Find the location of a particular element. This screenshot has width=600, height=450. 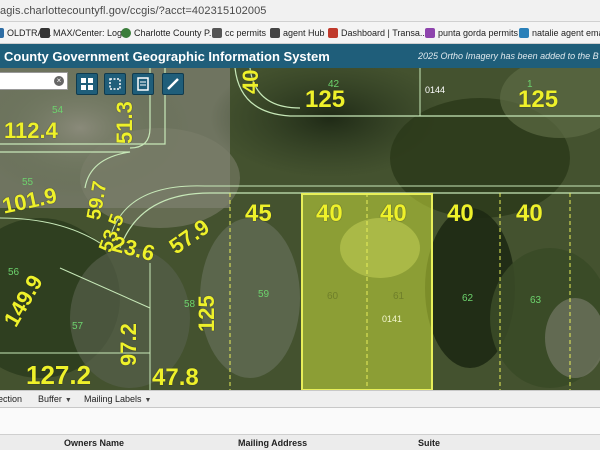

email-icon is located at coordinates (524, 33).